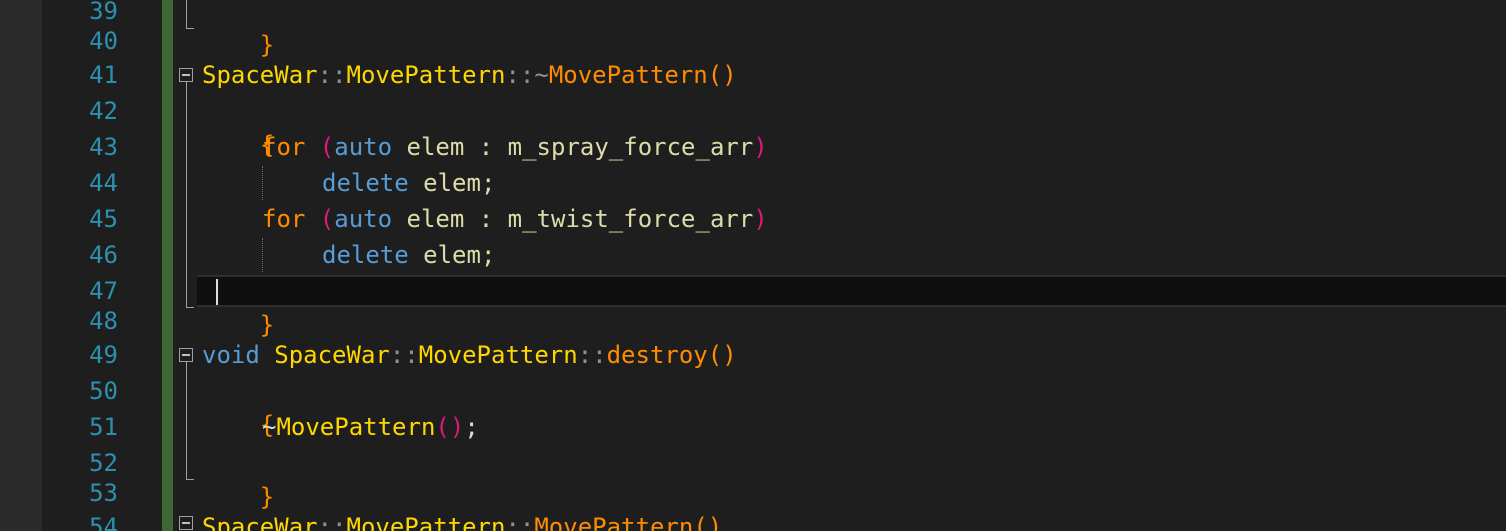  Describe the element at coordinates (527, 75) in the screenshot. I see `scope-operator: ::~` at that location.